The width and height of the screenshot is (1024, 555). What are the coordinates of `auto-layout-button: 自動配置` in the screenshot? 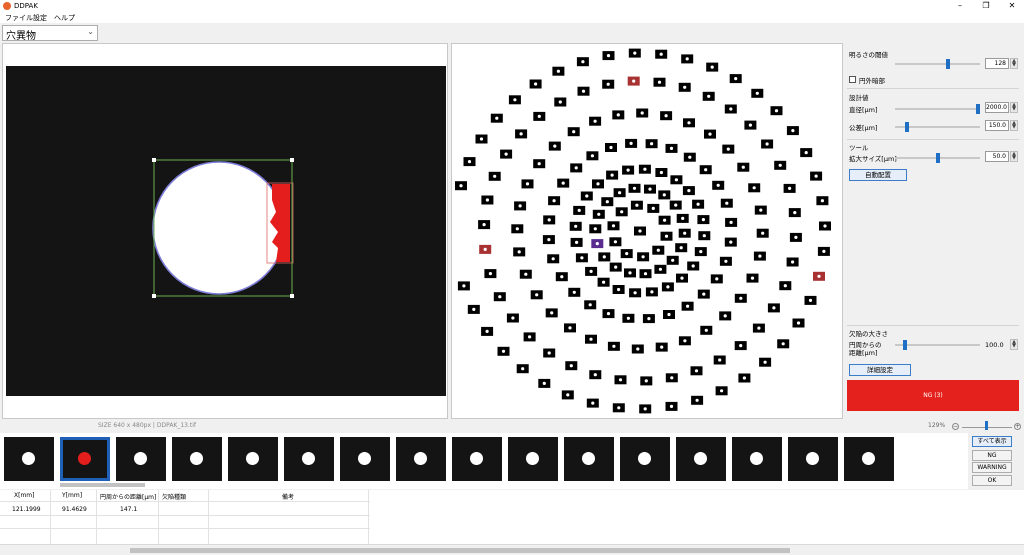 It's located at (878, 175).